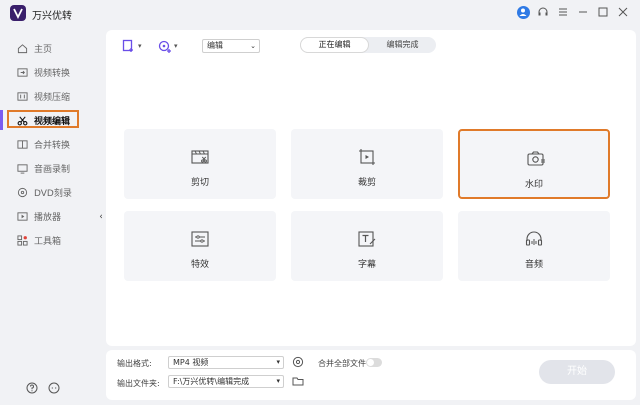  Describe the element at coordinates (54, 388) in the screenshot. I see `feedback-icon` at that location.